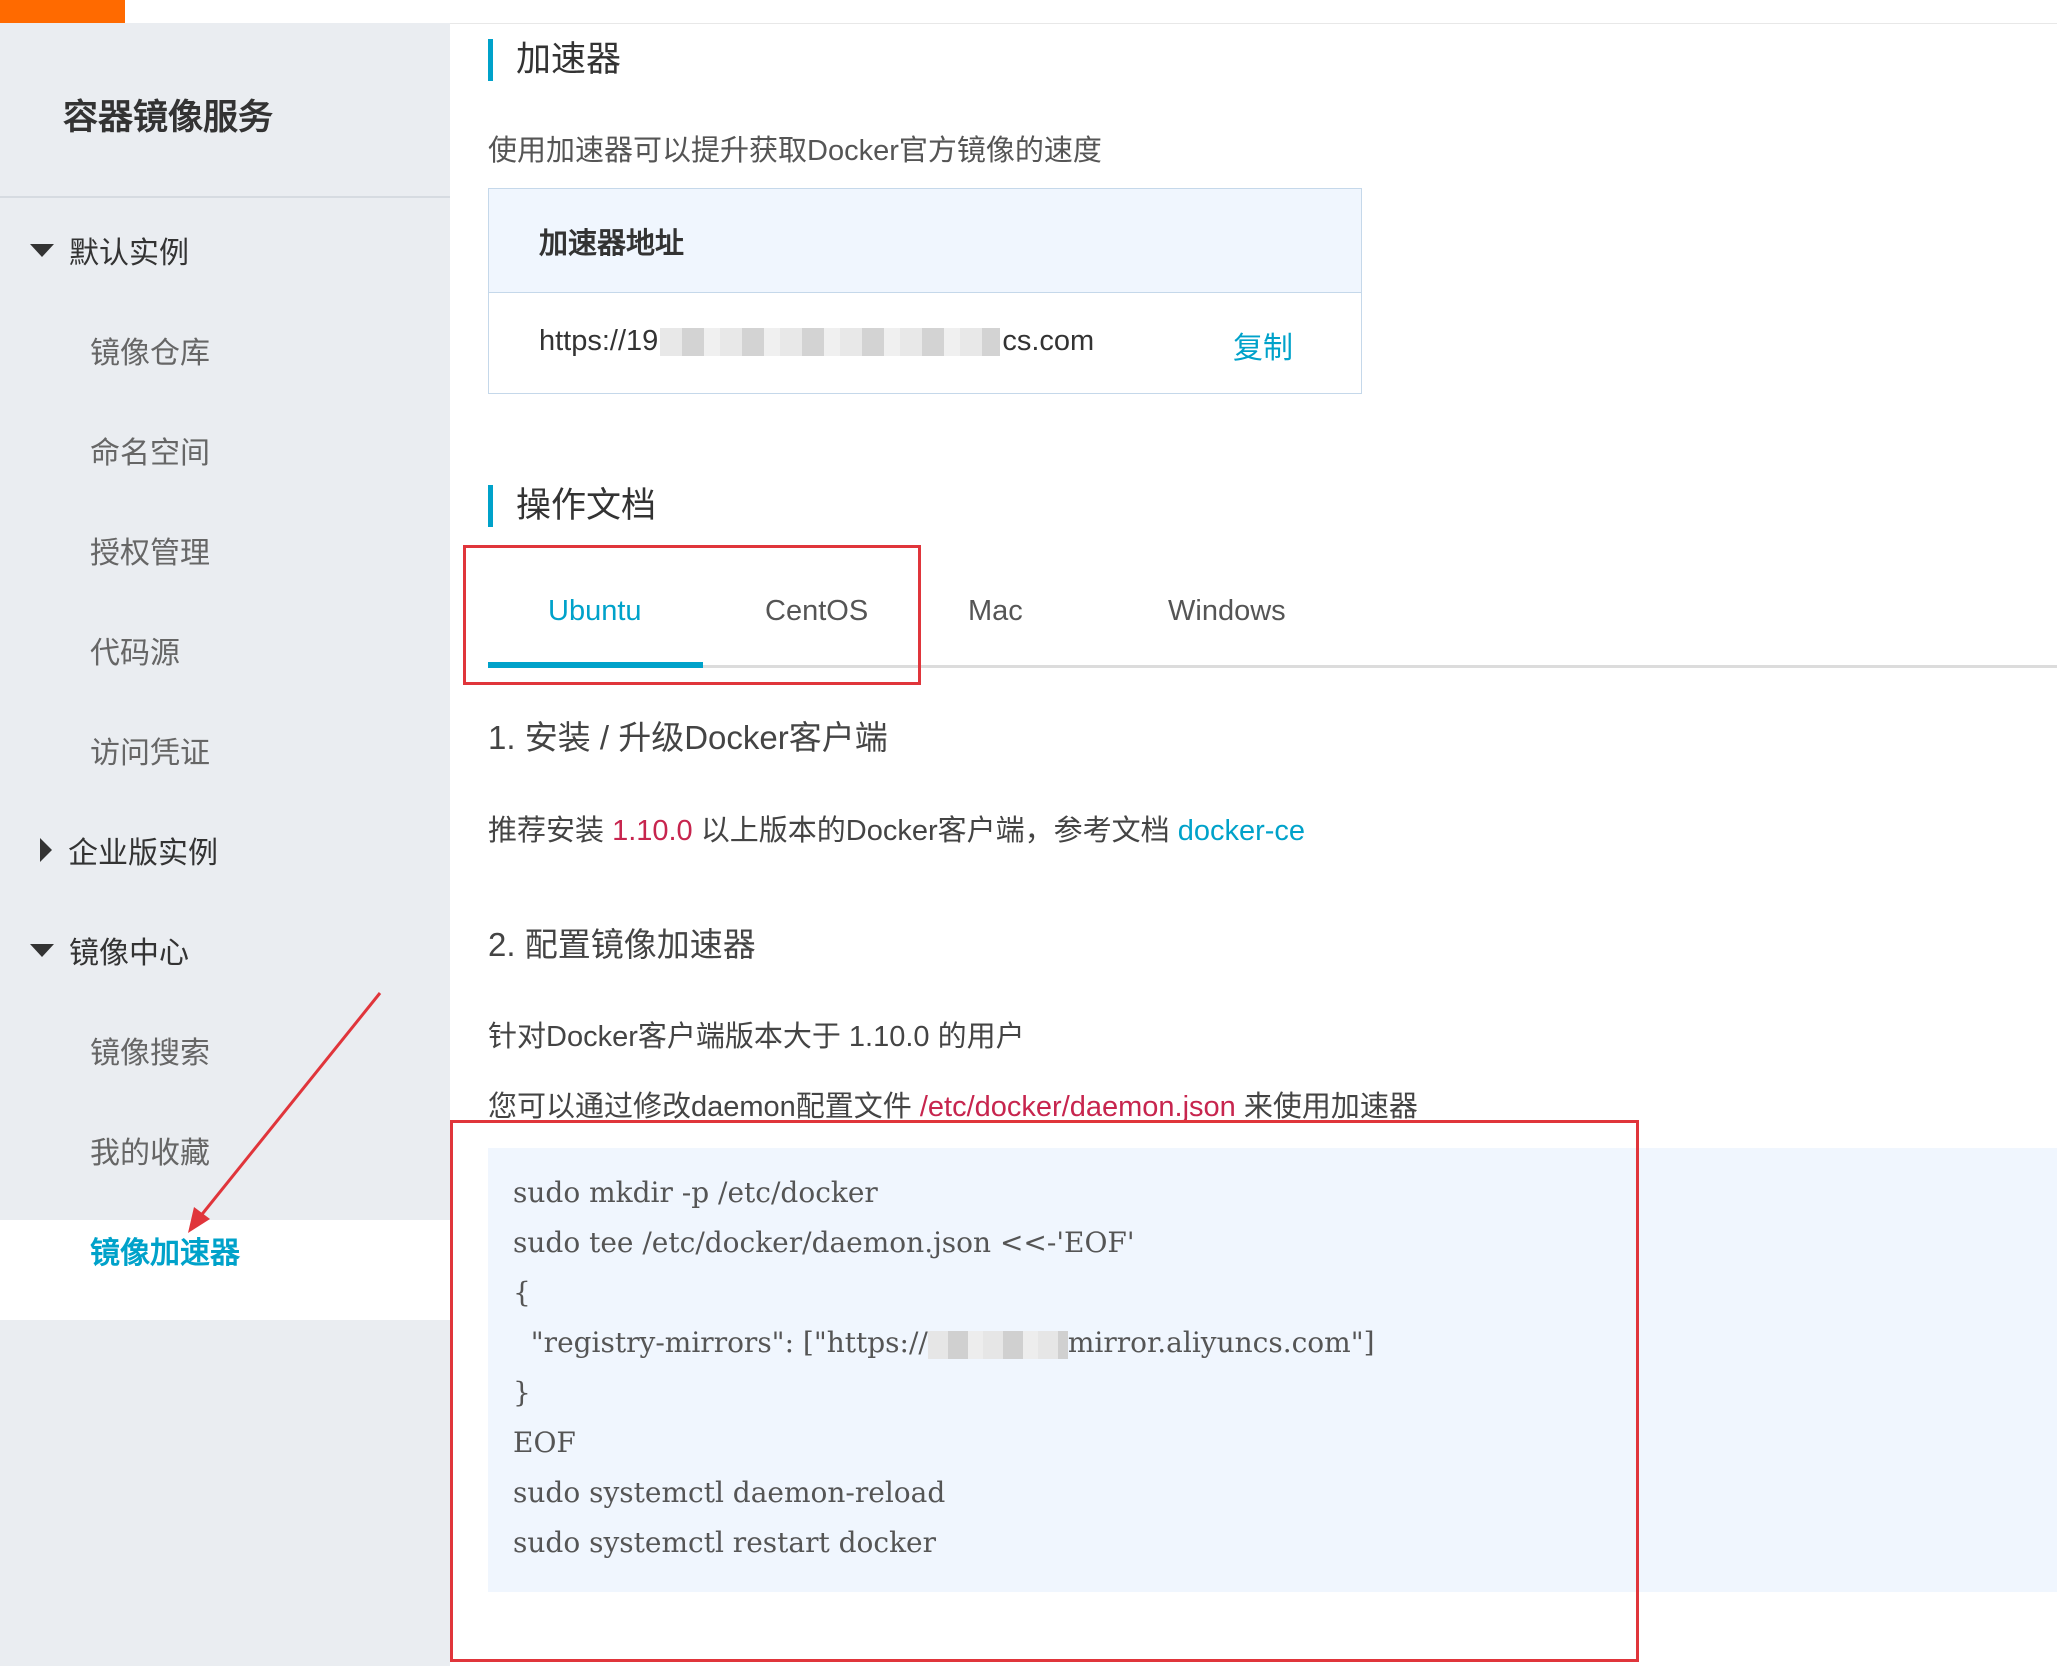 The width and height of the screenshot is (2057, 1666). What do you see at coordinates (599, 341) in the screenshot?
I see `accelerator-url-prefix: https://19` at bounding box center [599, 341].